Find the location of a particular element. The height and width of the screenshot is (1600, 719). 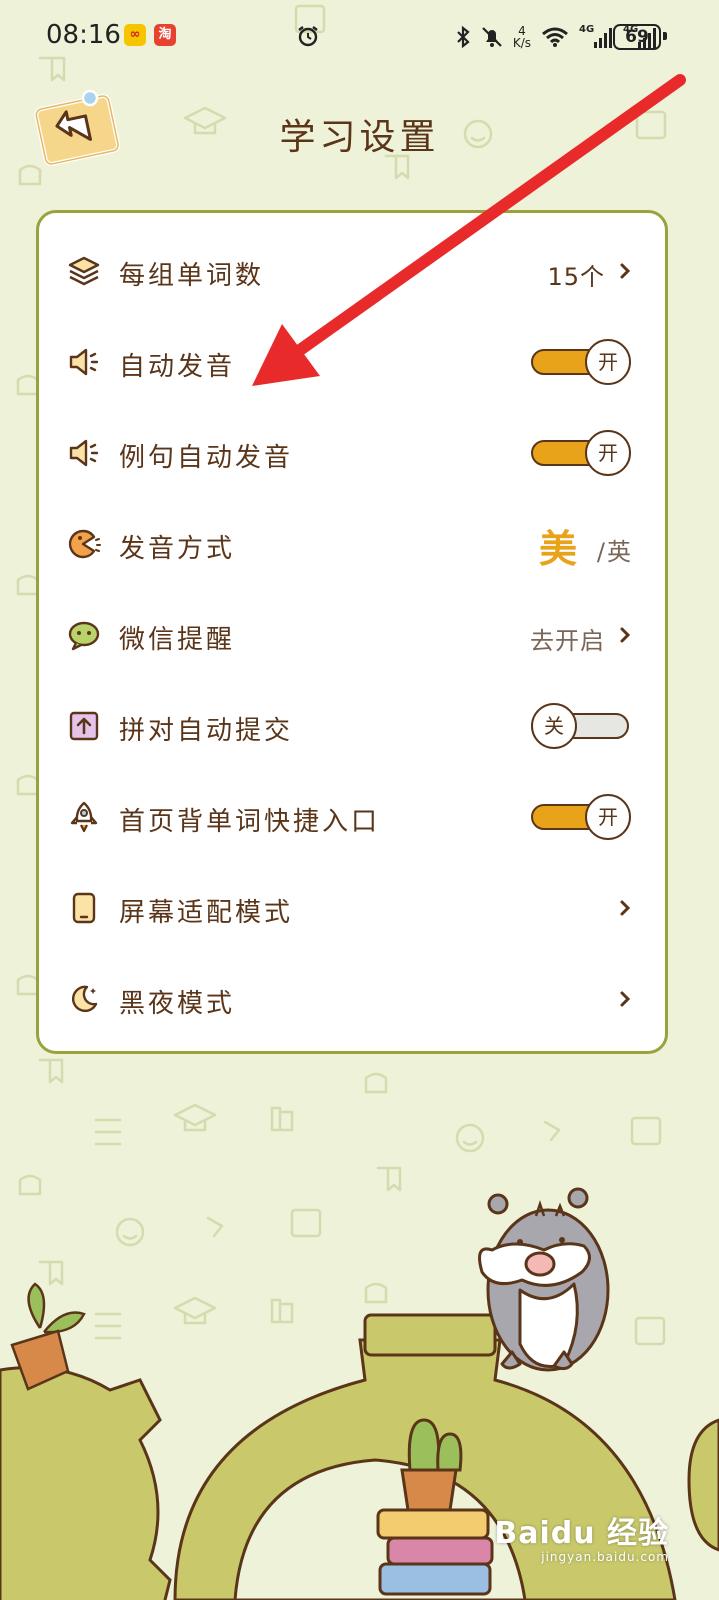

rocket-icon is located at coordinates (84, 817).